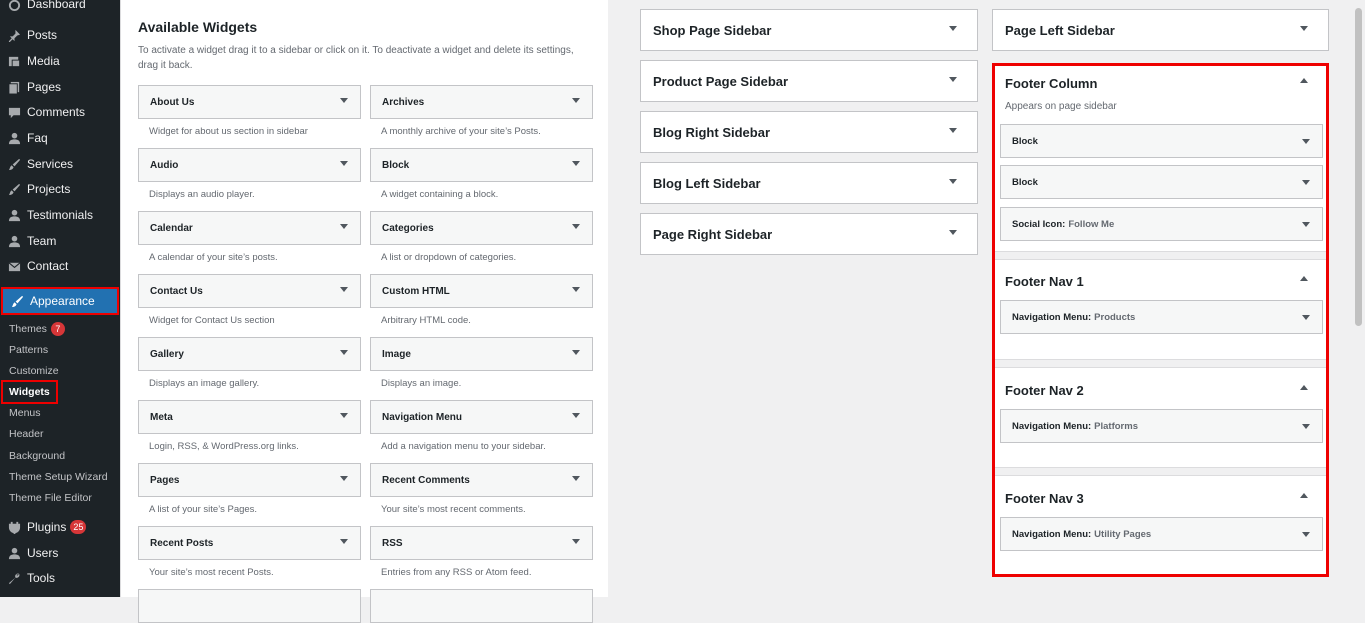 The image size is (1365, 623). I want to click on widget-archives: Archives, so click(481, 102).